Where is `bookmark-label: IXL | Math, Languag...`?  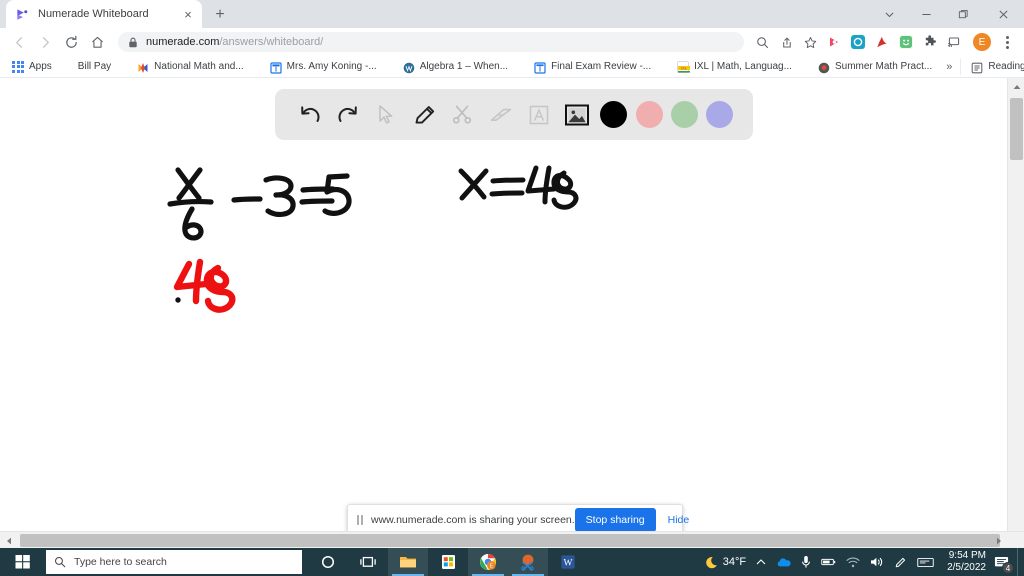
bookmark-label: IXL | Math, Languag... is located at coordinates (743, 66).